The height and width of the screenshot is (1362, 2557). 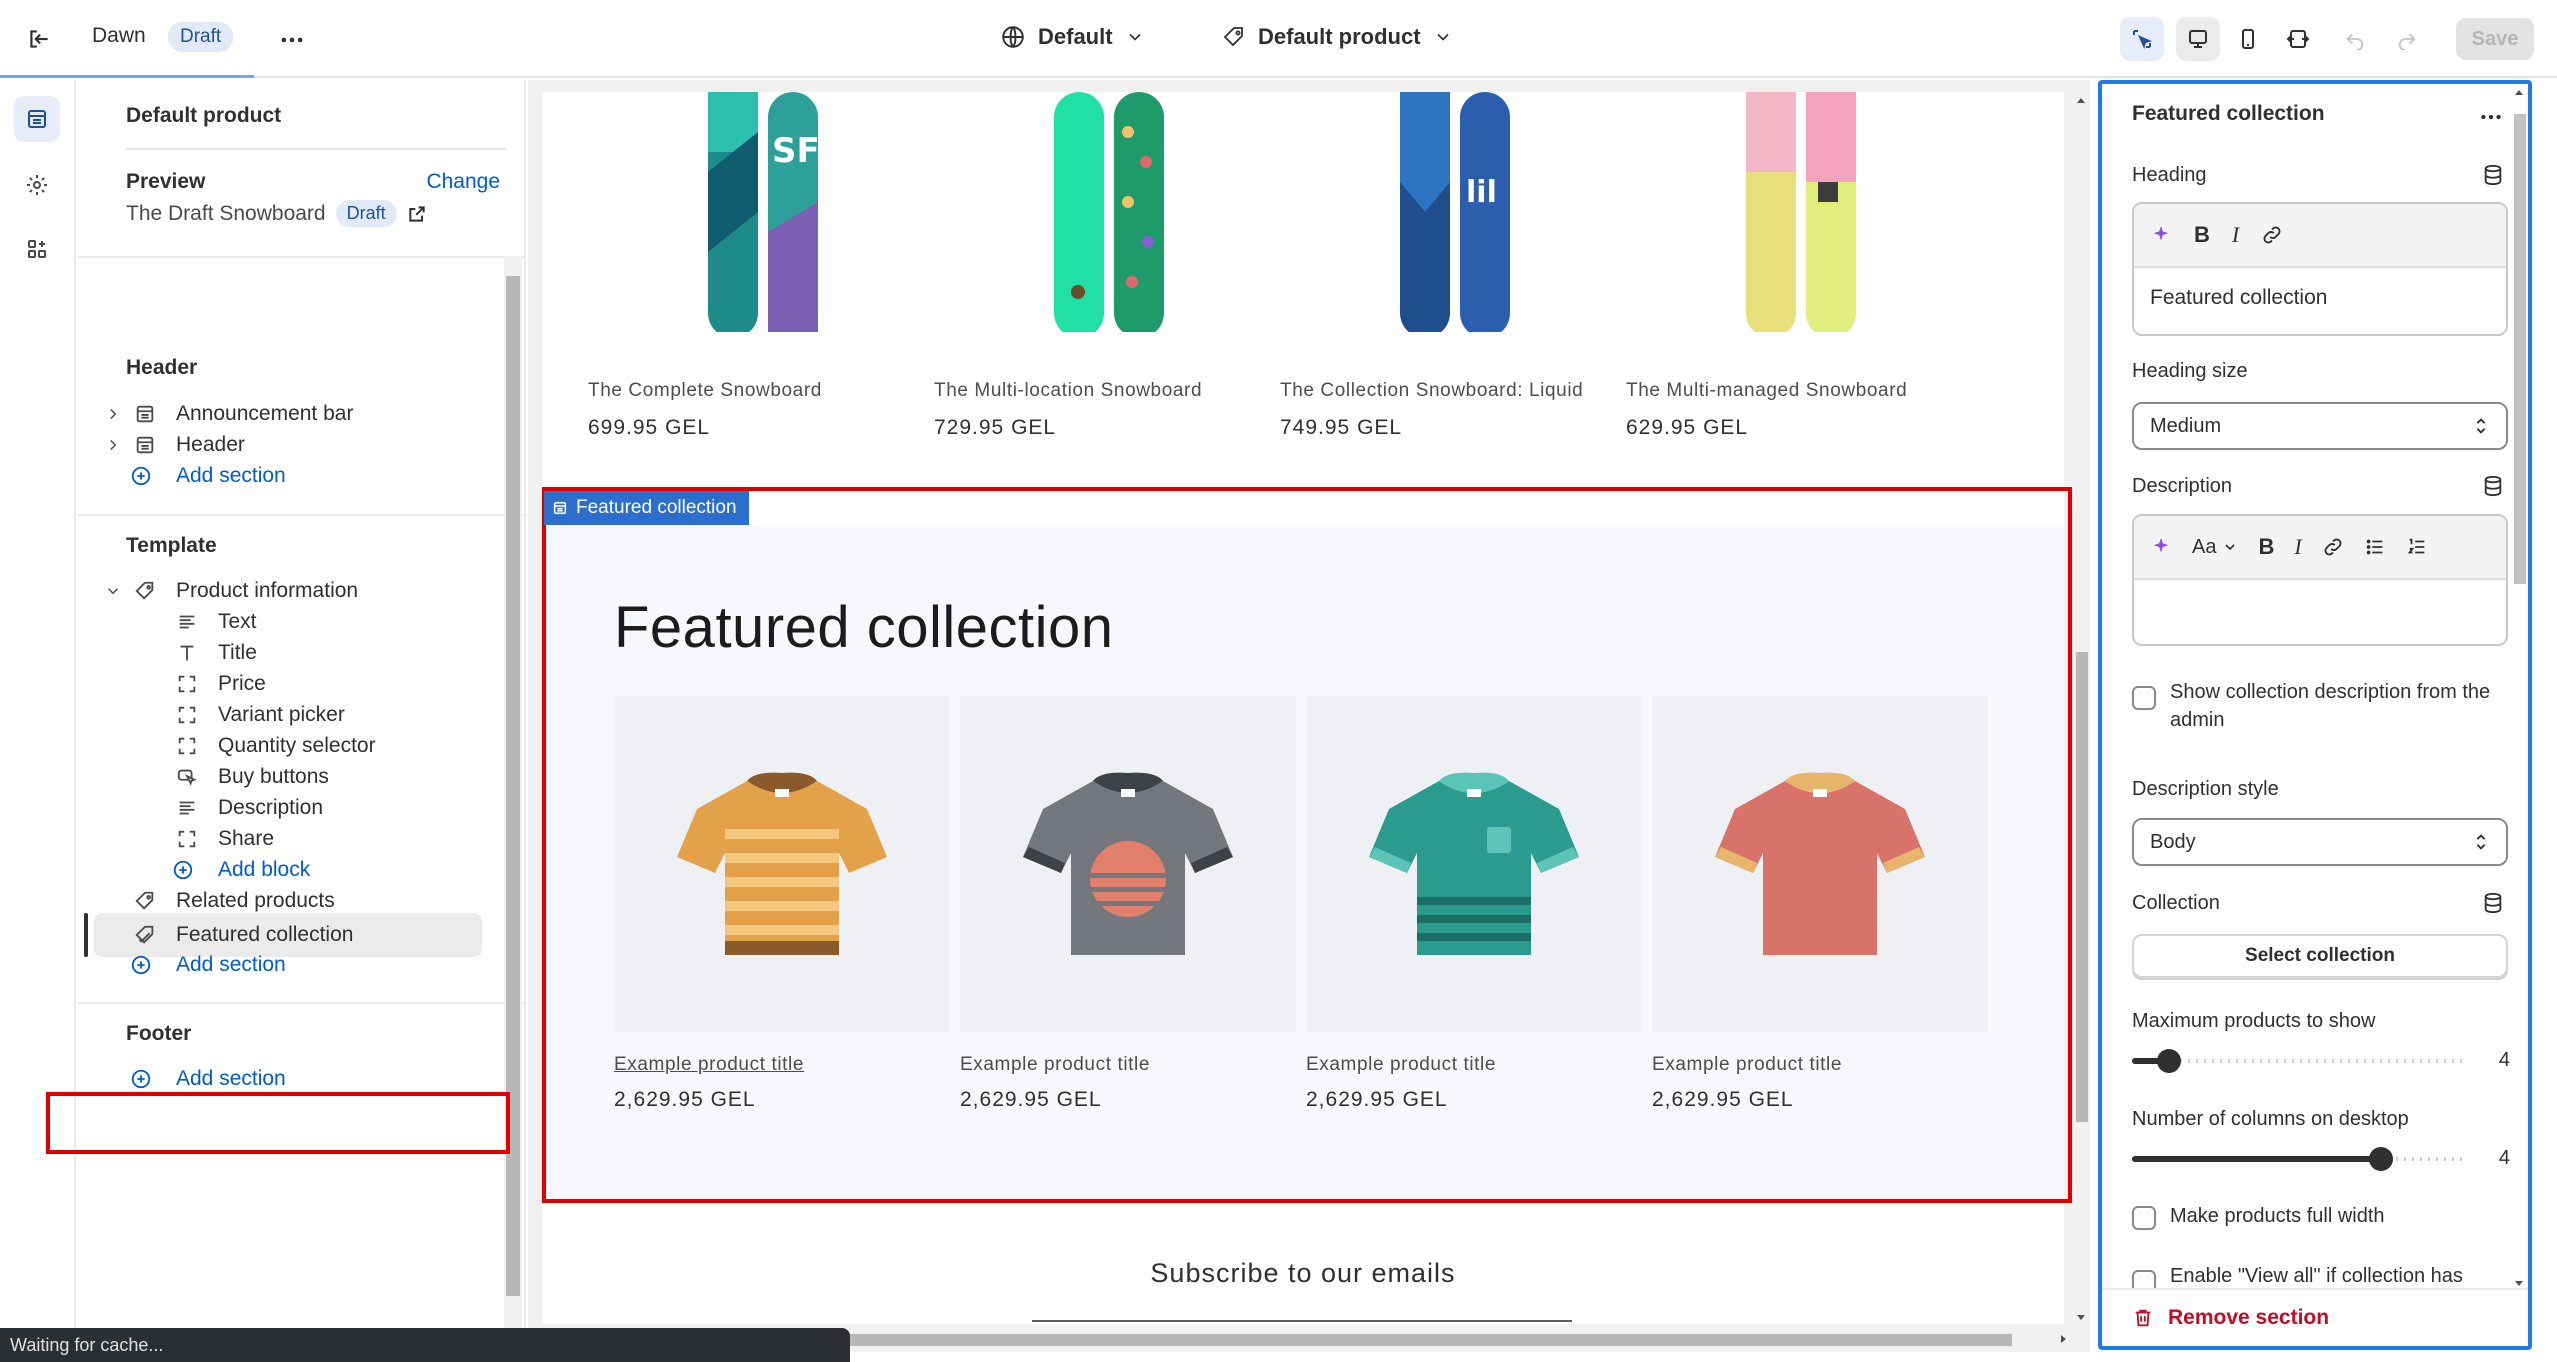 I want to click on description-editor: Aa B I, so click(x=2320, y=580).